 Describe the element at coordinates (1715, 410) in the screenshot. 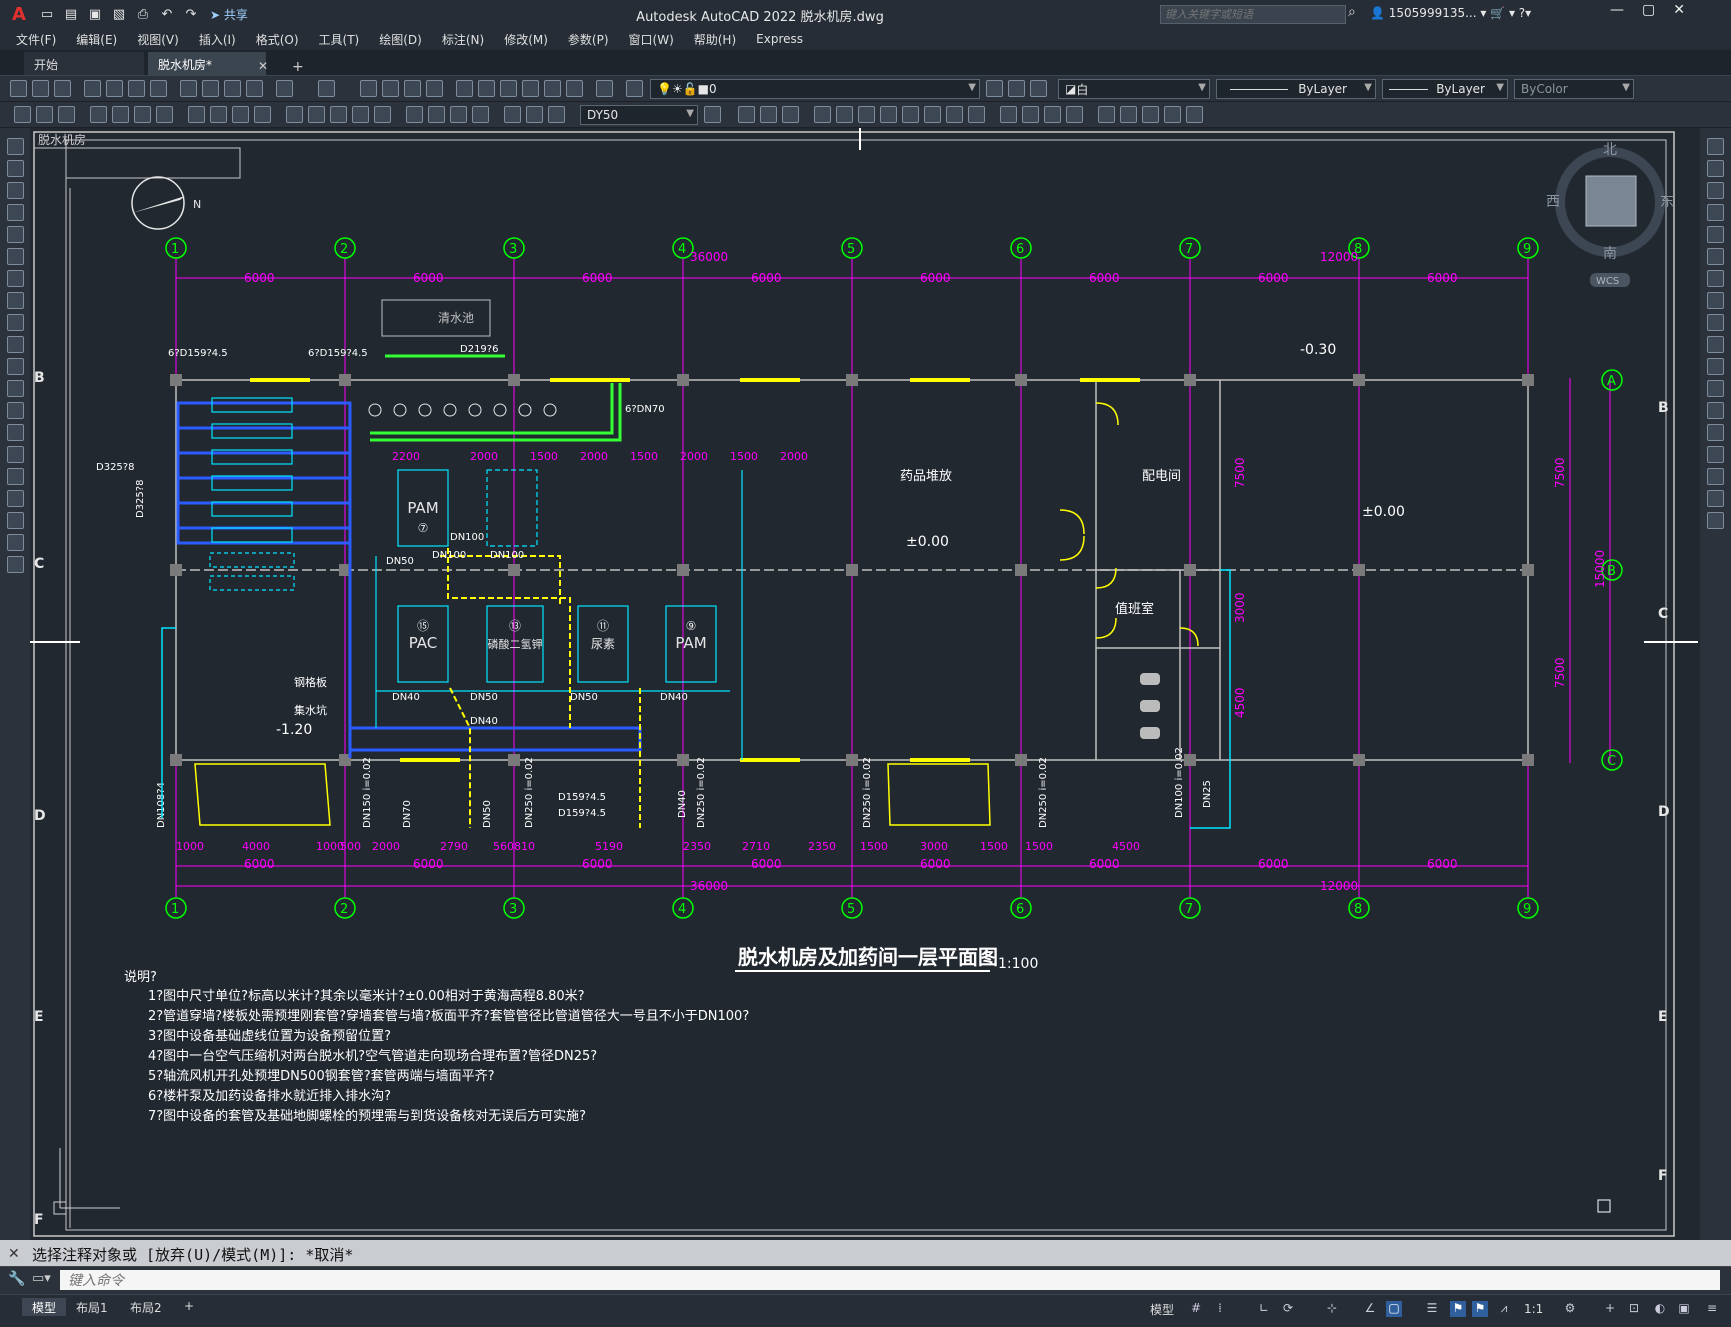

I see `r-join-icon` at that location.